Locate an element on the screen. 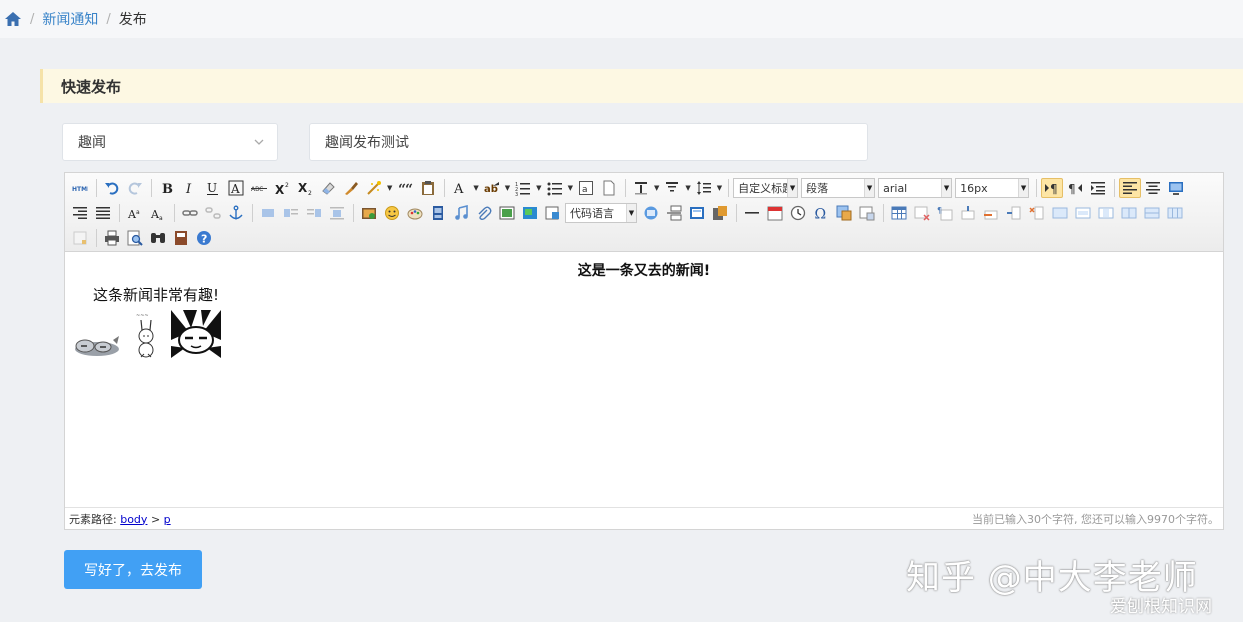  anchor-icon is located at coordinates (236, 213).